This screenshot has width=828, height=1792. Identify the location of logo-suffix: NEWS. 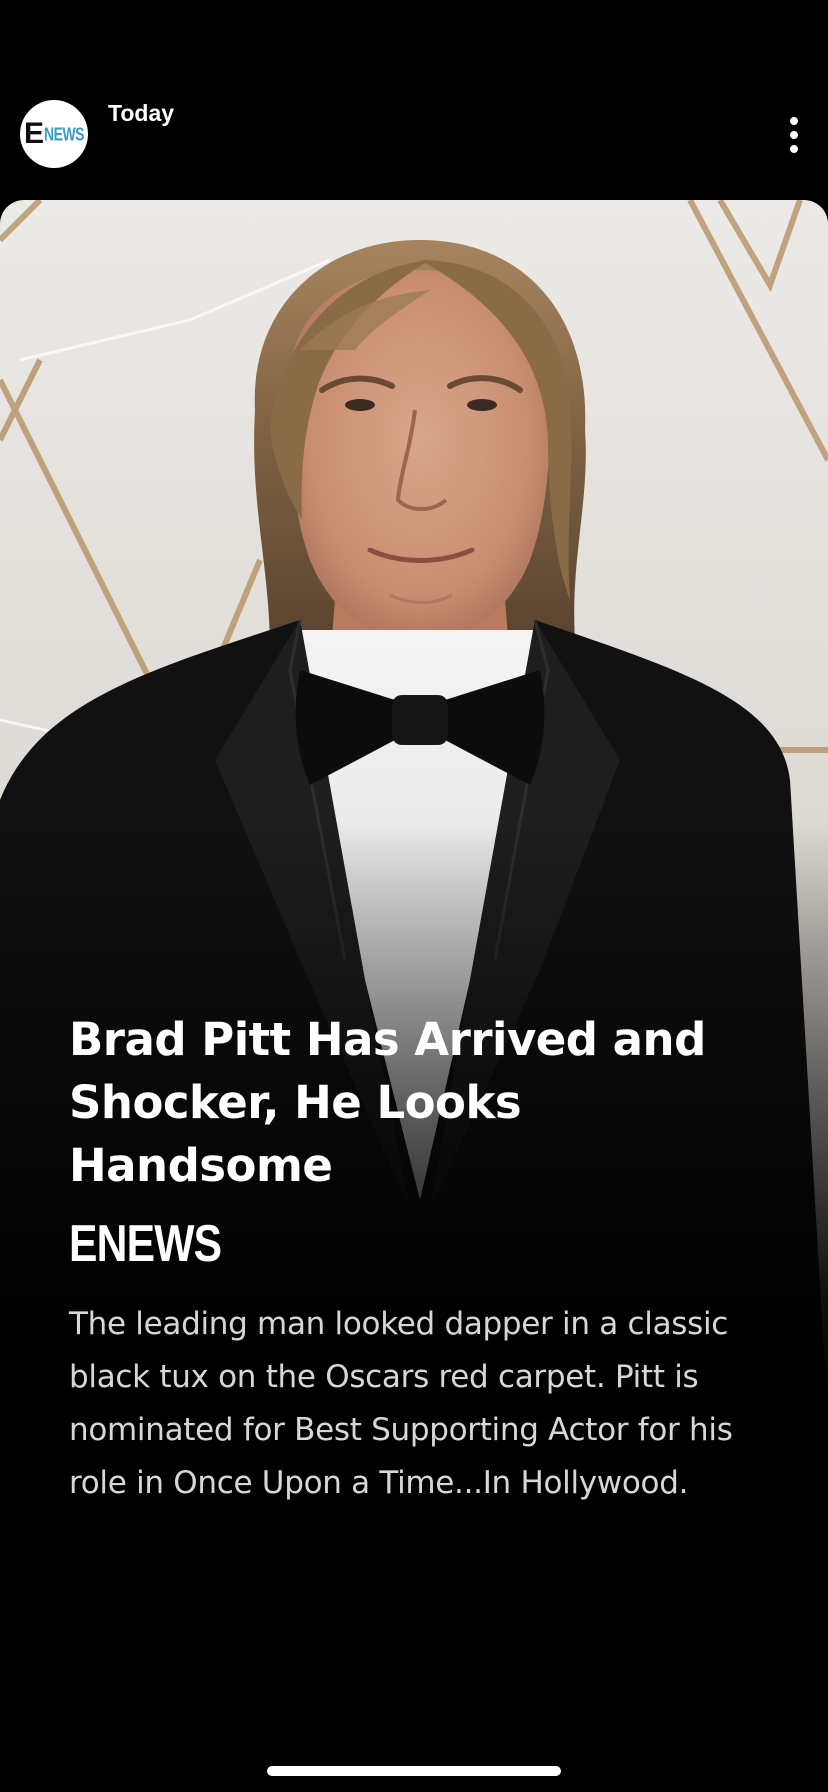
(64, 134).